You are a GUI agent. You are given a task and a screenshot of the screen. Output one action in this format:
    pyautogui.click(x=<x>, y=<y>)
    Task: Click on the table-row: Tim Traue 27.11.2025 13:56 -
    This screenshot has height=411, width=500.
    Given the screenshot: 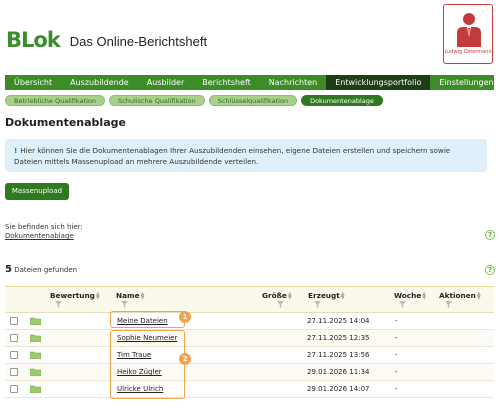 What is the action you would take?
    pyautogui.click(x=249, y=355)
    